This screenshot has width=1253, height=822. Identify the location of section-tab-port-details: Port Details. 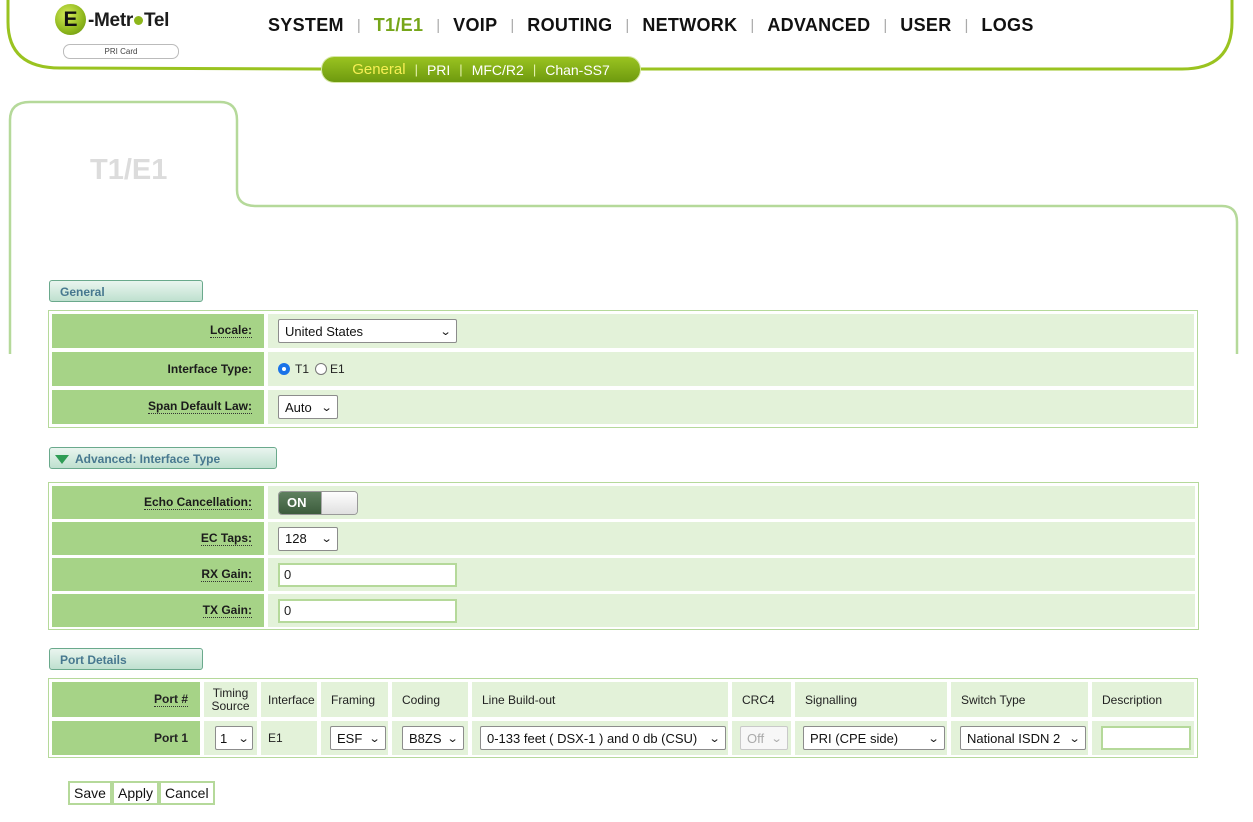
(126, 659).